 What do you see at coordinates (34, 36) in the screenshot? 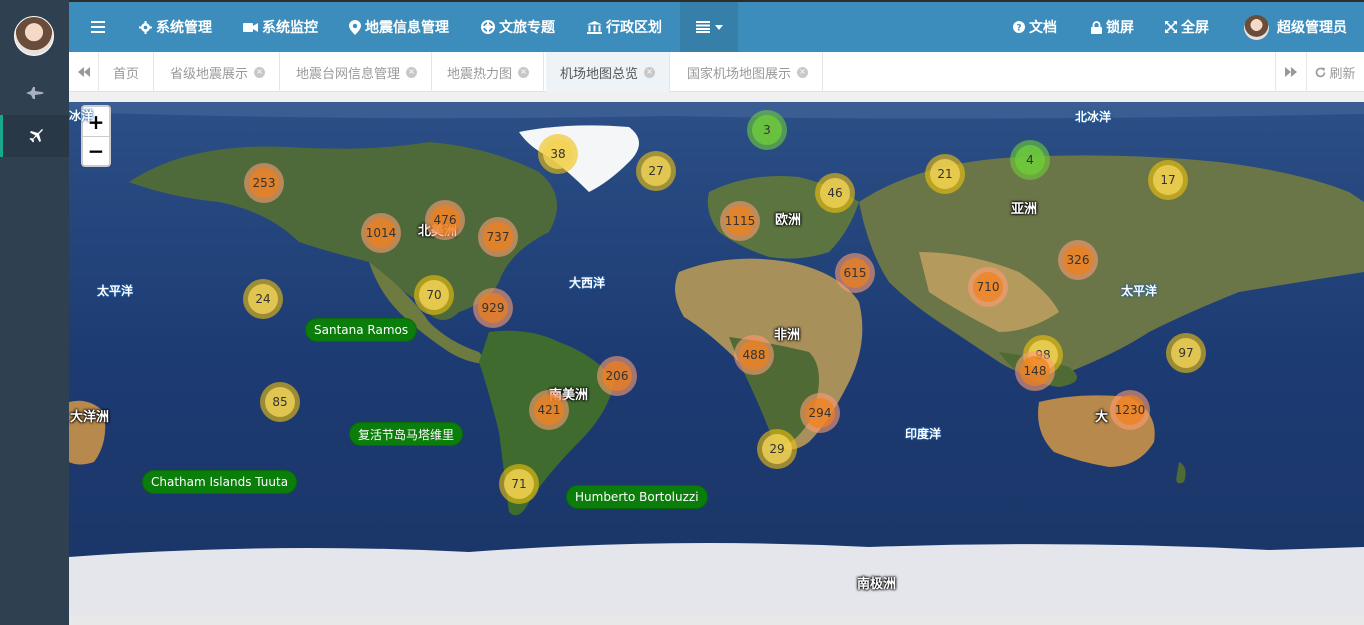
I see `sidebar-user-avatar` at bounding box center [34, 36].